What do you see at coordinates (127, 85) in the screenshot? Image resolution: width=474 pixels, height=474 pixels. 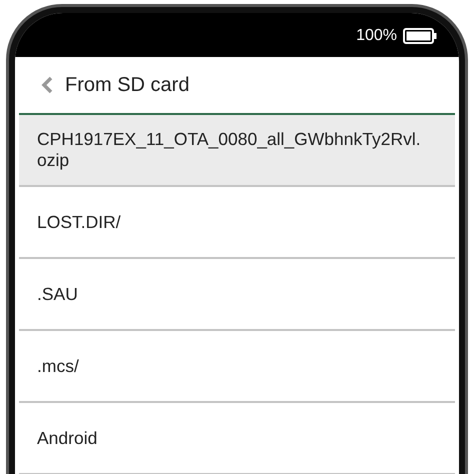 I see `page-title: From SD card` at bounding box center [127, 85].